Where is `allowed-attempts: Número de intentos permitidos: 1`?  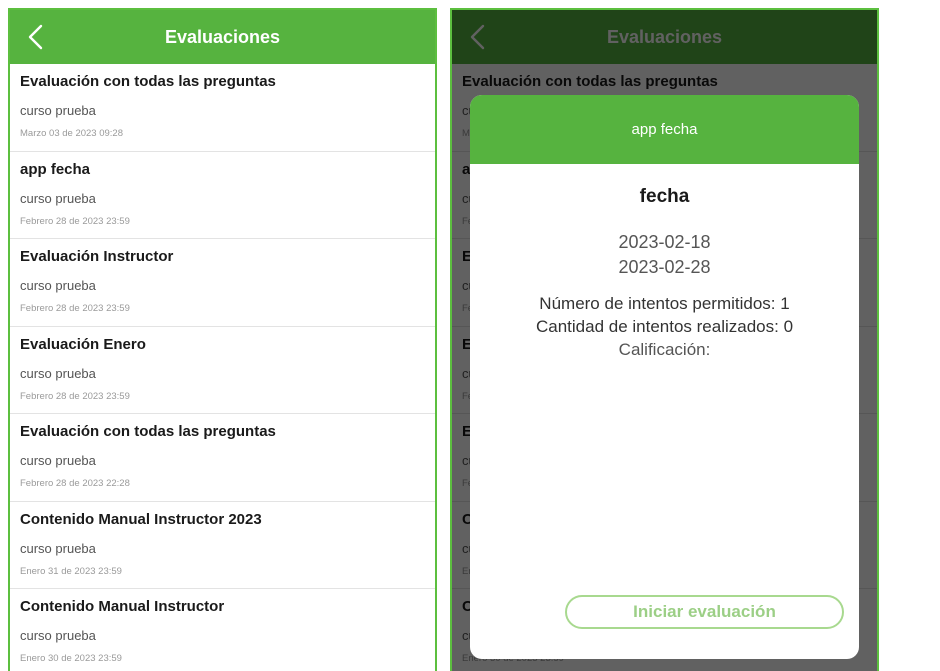 allowed-attempts: Número de intentos permitidos: 1 is located at coordinates (664, 303).